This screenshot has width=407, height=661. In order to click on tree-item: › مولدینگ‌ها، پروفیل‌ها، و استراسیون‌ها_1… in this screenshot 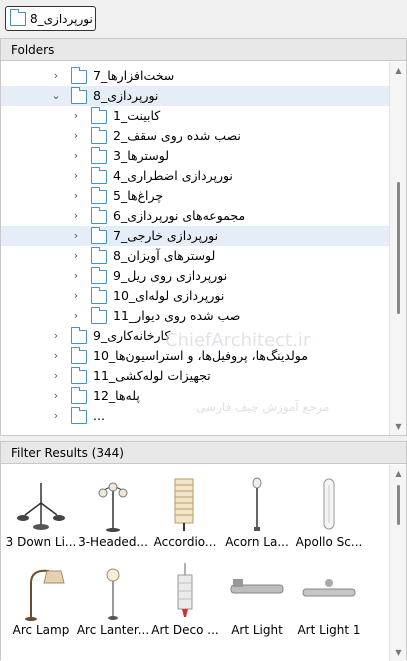, I will do `click(195, 356)`.